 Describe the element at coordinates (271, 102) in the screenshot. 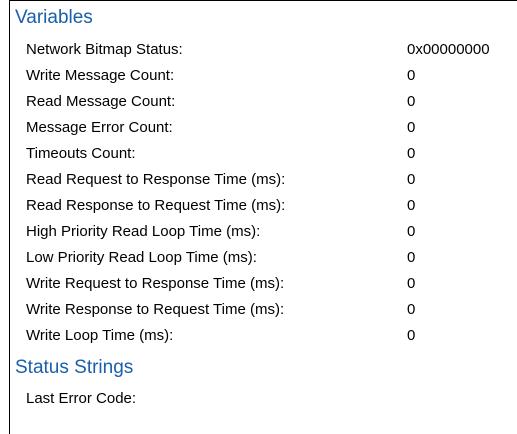

I see `variable-row-read-message-count: Read Message Count: 0` at that location.